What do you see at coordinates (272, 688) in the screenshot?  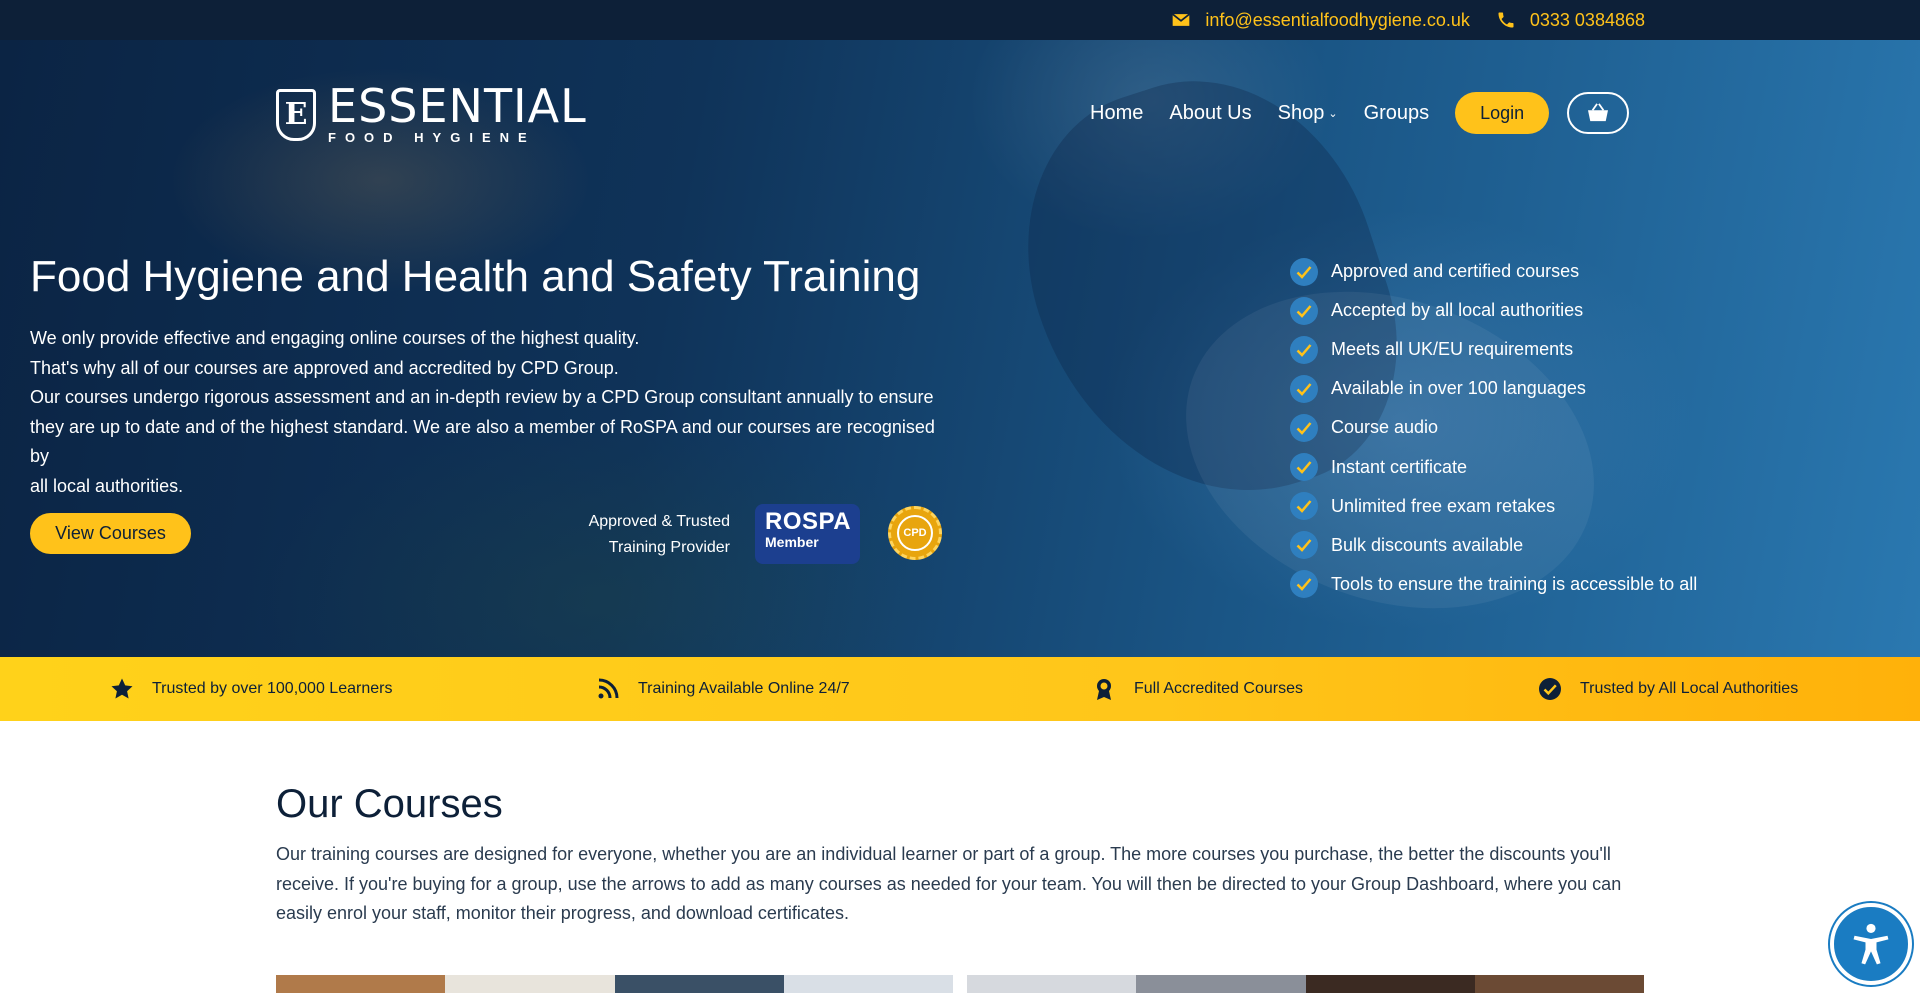 I see `trust-label: Trusted by over 100,000 Learners` at bounding box center [272, 688].